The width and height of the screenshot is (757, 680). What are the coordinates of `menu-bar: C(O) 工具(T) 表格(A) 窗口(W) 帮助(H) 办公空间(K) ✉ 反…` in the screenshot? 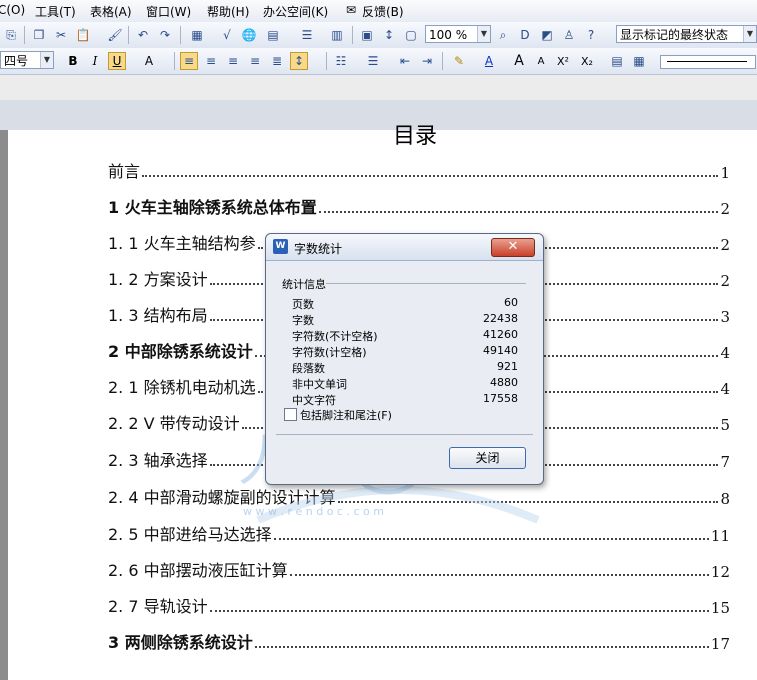 It's located at (378, 11).